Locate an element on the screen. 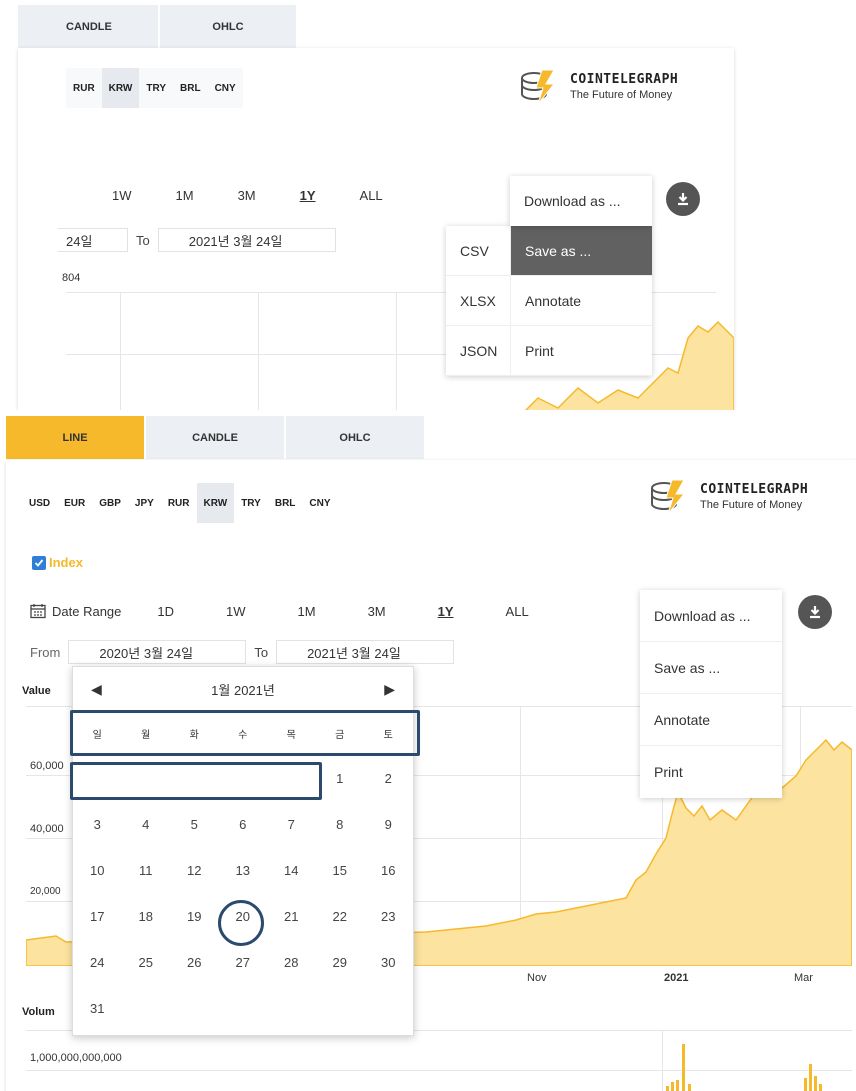 Image resolution: width=856 pixels, height=1091 pixels. calendar-day: 23 is located at coordinates (388, 916).